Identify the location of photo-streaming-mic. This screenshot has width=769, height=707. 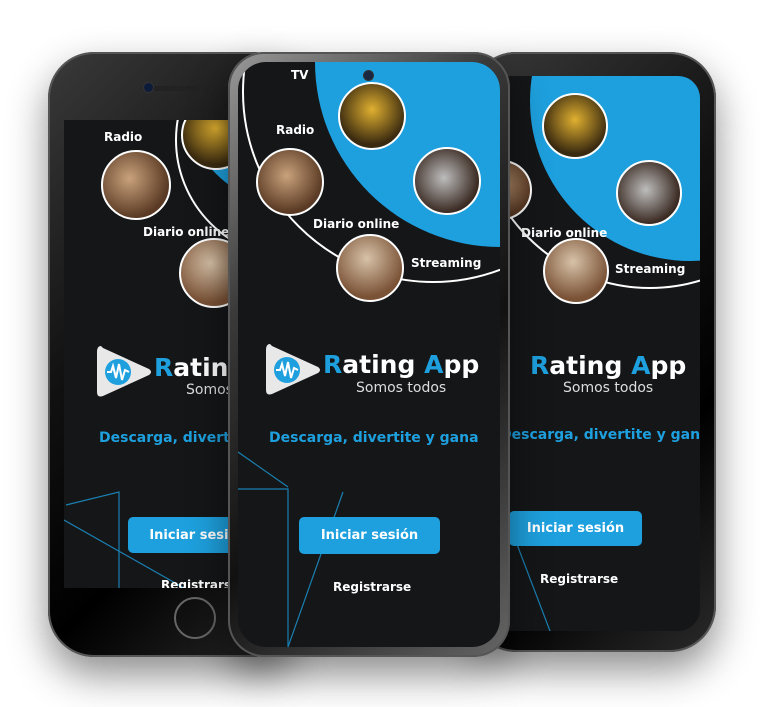
(447, 181).